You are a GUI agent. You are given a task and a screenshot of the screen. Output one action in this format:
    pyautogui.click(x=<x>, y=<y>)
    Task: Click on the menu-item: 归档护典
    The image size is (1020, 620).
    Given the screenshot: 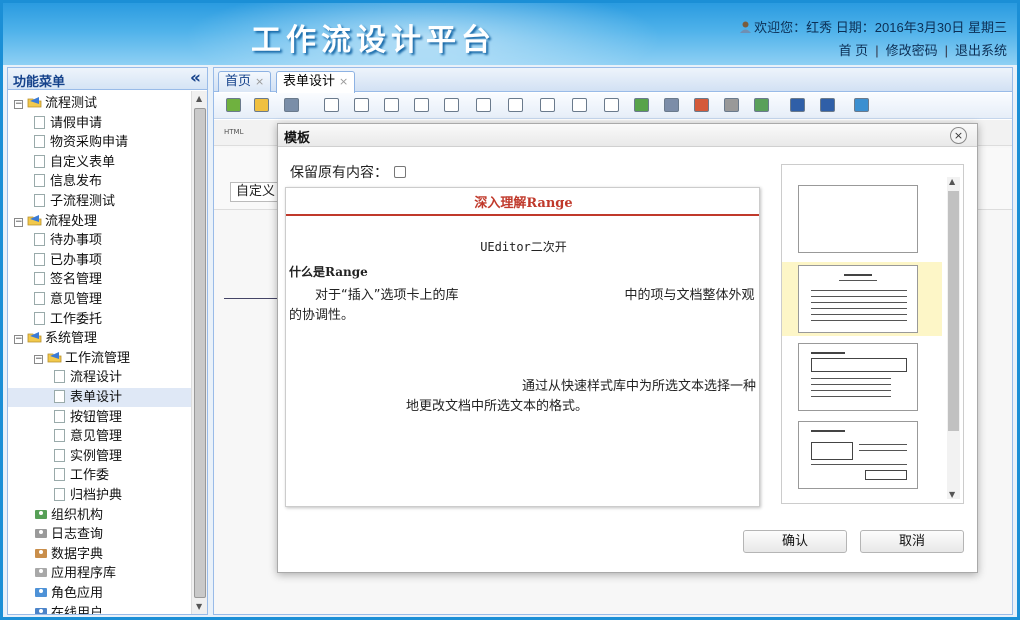 What is the action you would take?
    pyautogui.click(x=99, y=495)
    